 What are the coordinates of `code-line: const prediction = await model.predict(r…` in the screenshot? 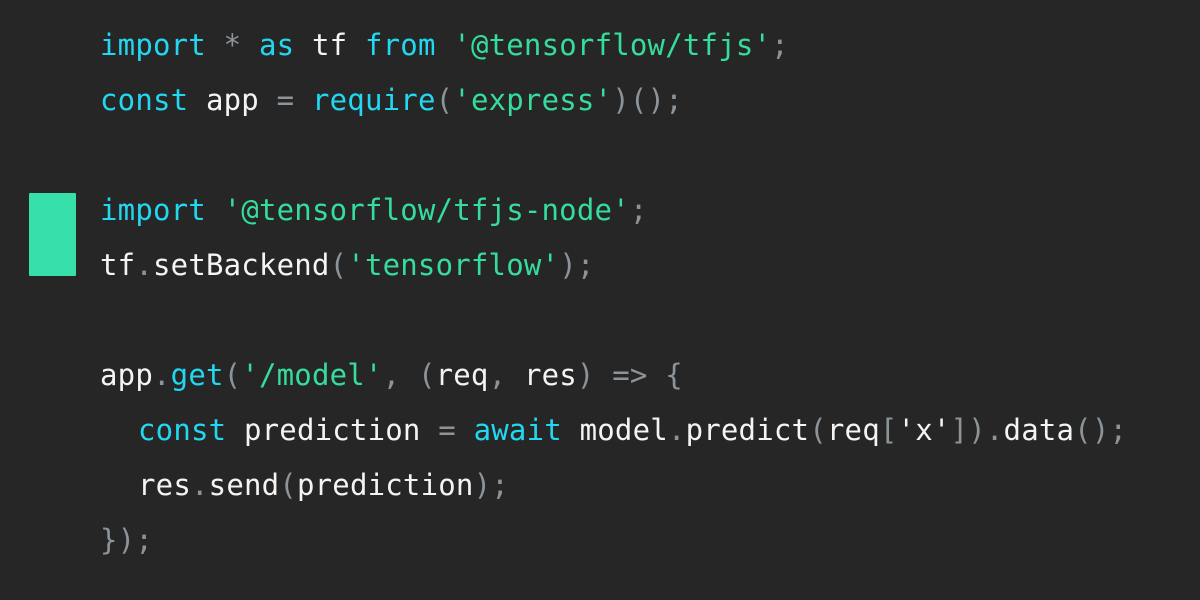 It's located at (600, 430).